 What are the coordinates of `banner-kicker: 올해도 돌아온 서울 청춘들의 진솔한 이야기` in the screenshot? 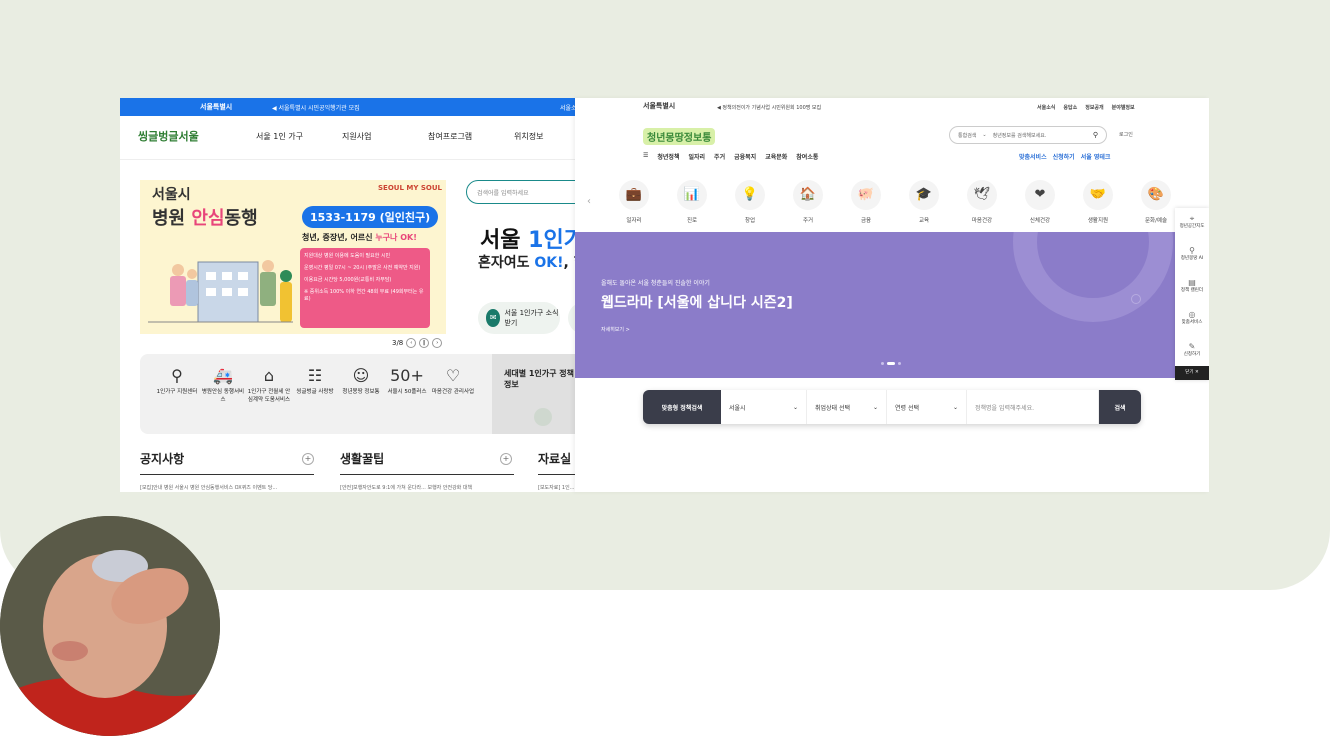 It's located at (655, 283).